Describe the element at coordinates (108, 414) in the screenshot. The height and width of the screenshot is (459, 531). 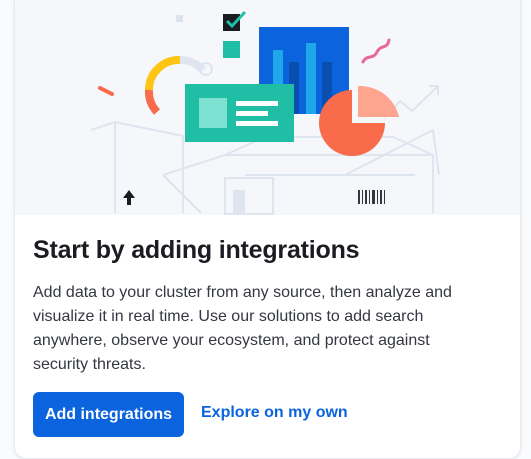
I see `add-integrations-button: Add integrations` at that location.